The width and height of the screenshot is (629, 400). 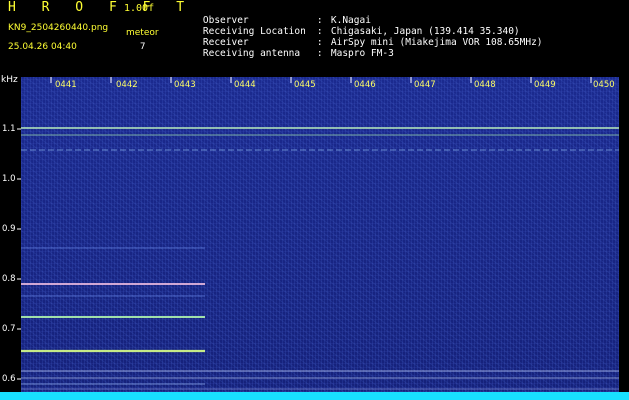 I want to click on y-axis-ticks, so click(x=19, y=254).